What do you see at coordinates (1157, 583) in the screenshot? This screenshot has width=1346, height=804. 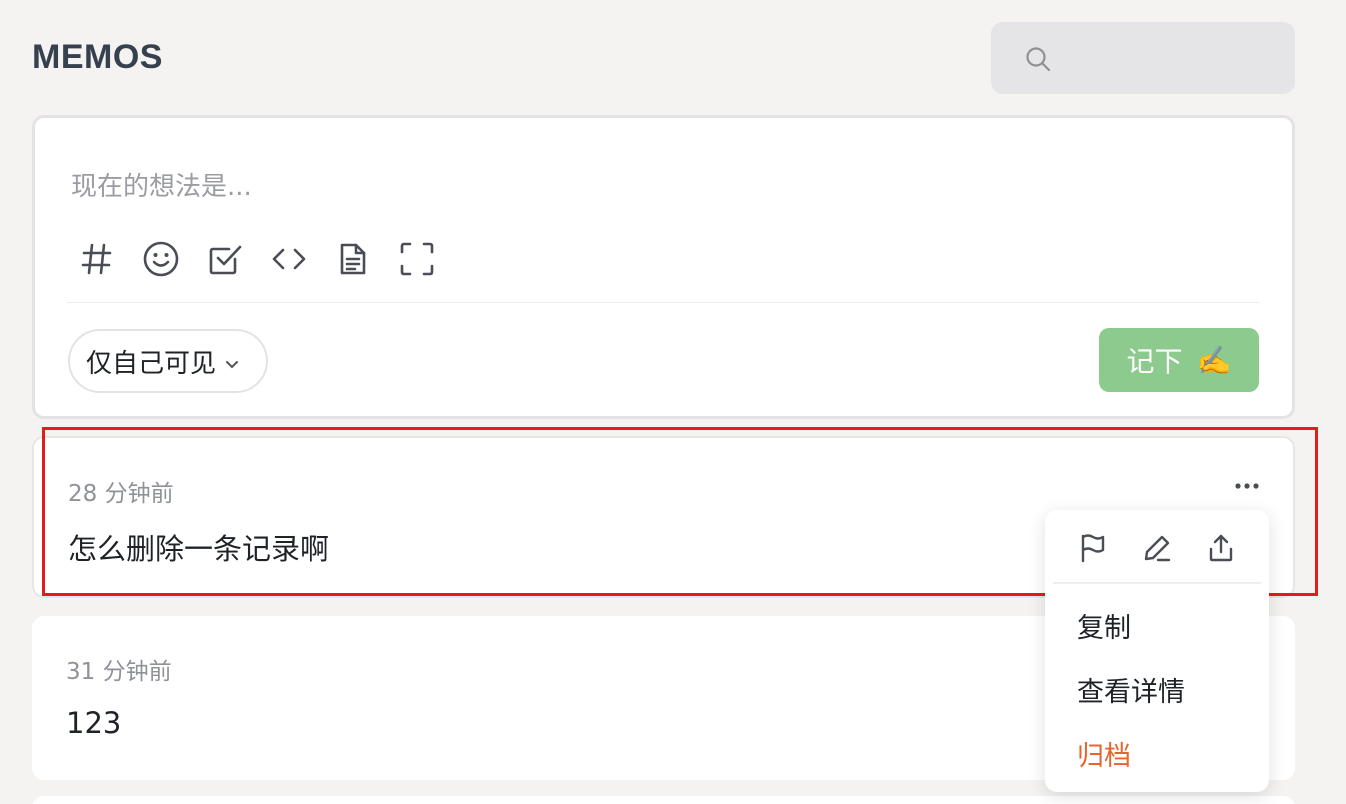 I see `menu-separator` at bounding box center [1157, 583].